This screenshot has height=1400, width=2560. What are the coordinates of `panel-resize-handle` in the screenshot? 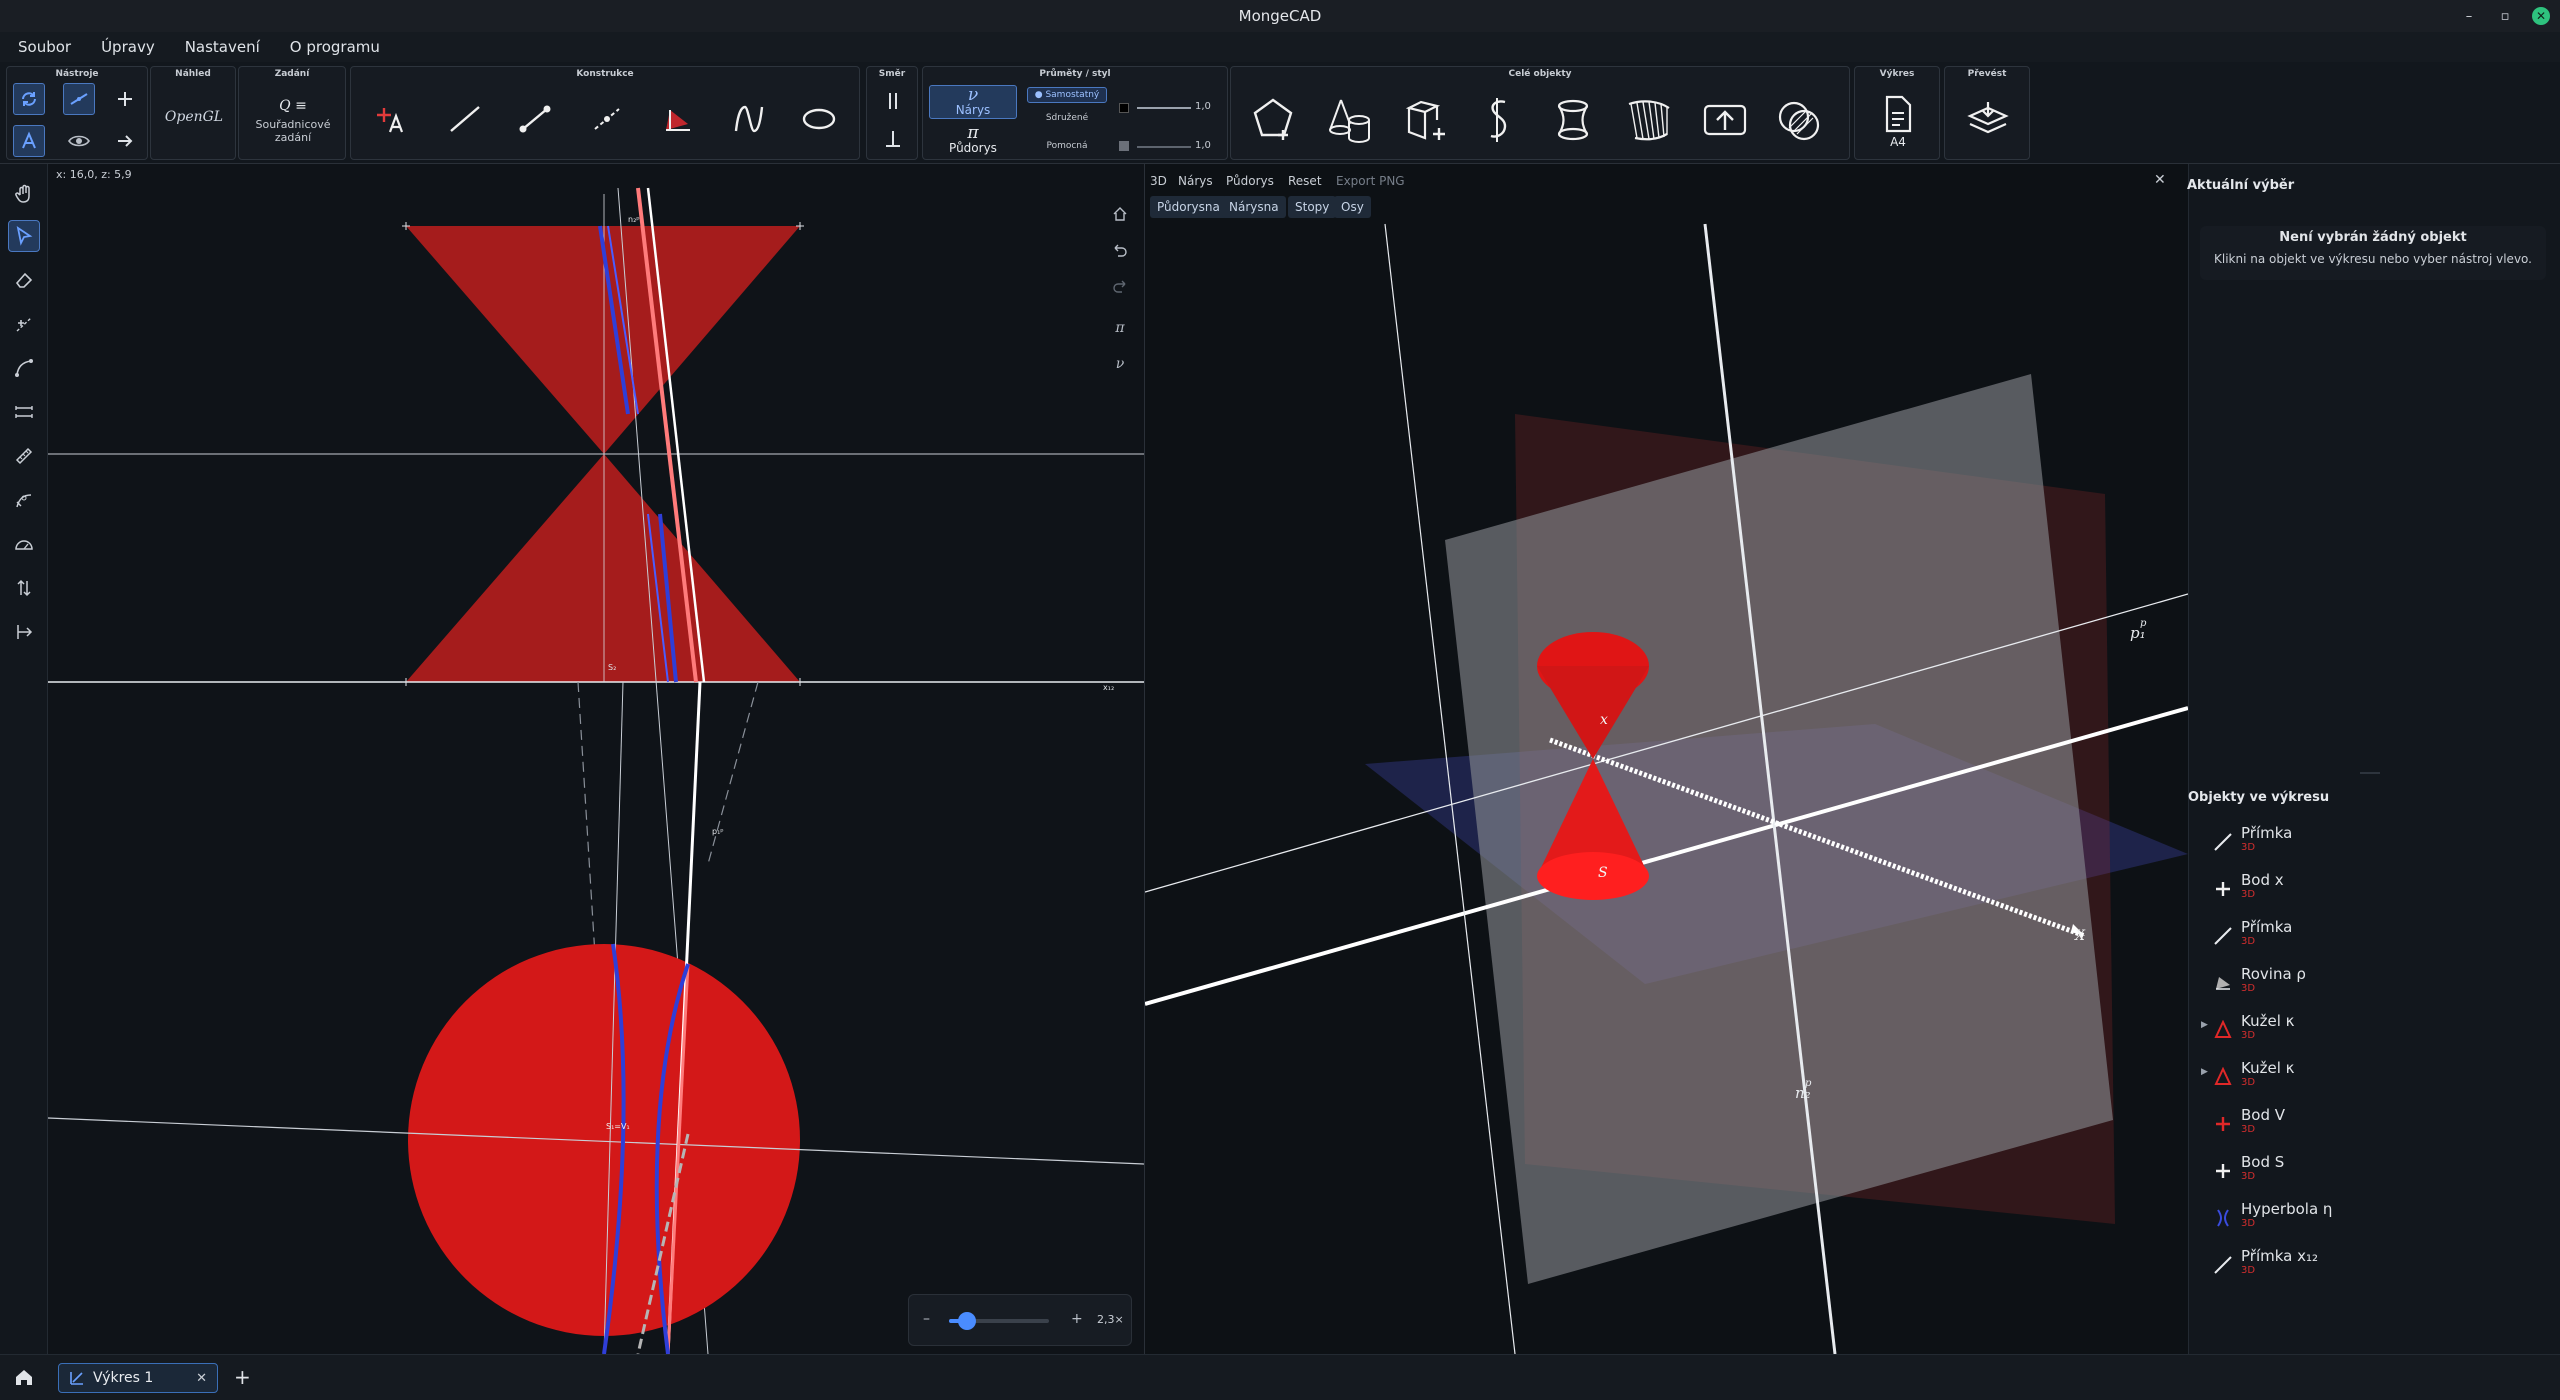 It's located at (2370, 773).